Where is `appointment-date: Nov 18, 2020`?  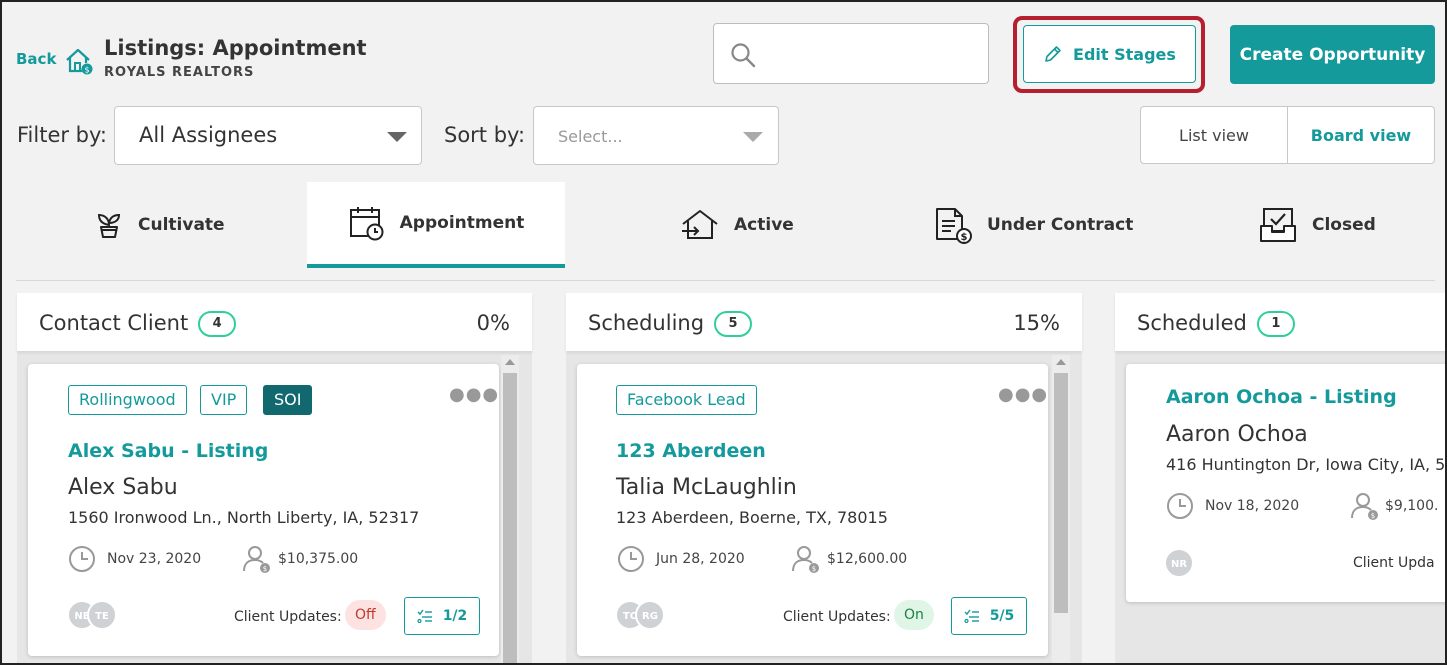 appointment-date: Nov 18, 2020 is located at coordinates (1252, 506).